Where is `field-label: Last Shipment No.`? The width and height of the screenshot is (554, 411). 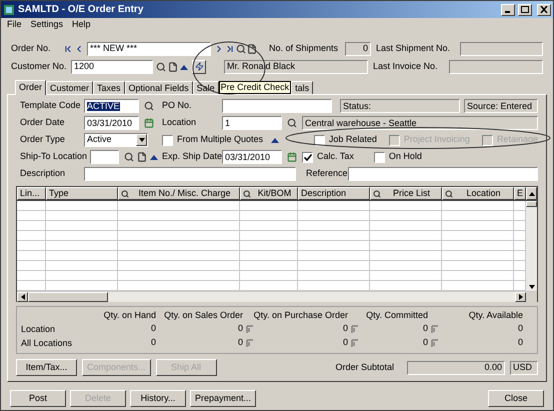
field-label: Last Shipment No. is located at coordinates (413, 48).